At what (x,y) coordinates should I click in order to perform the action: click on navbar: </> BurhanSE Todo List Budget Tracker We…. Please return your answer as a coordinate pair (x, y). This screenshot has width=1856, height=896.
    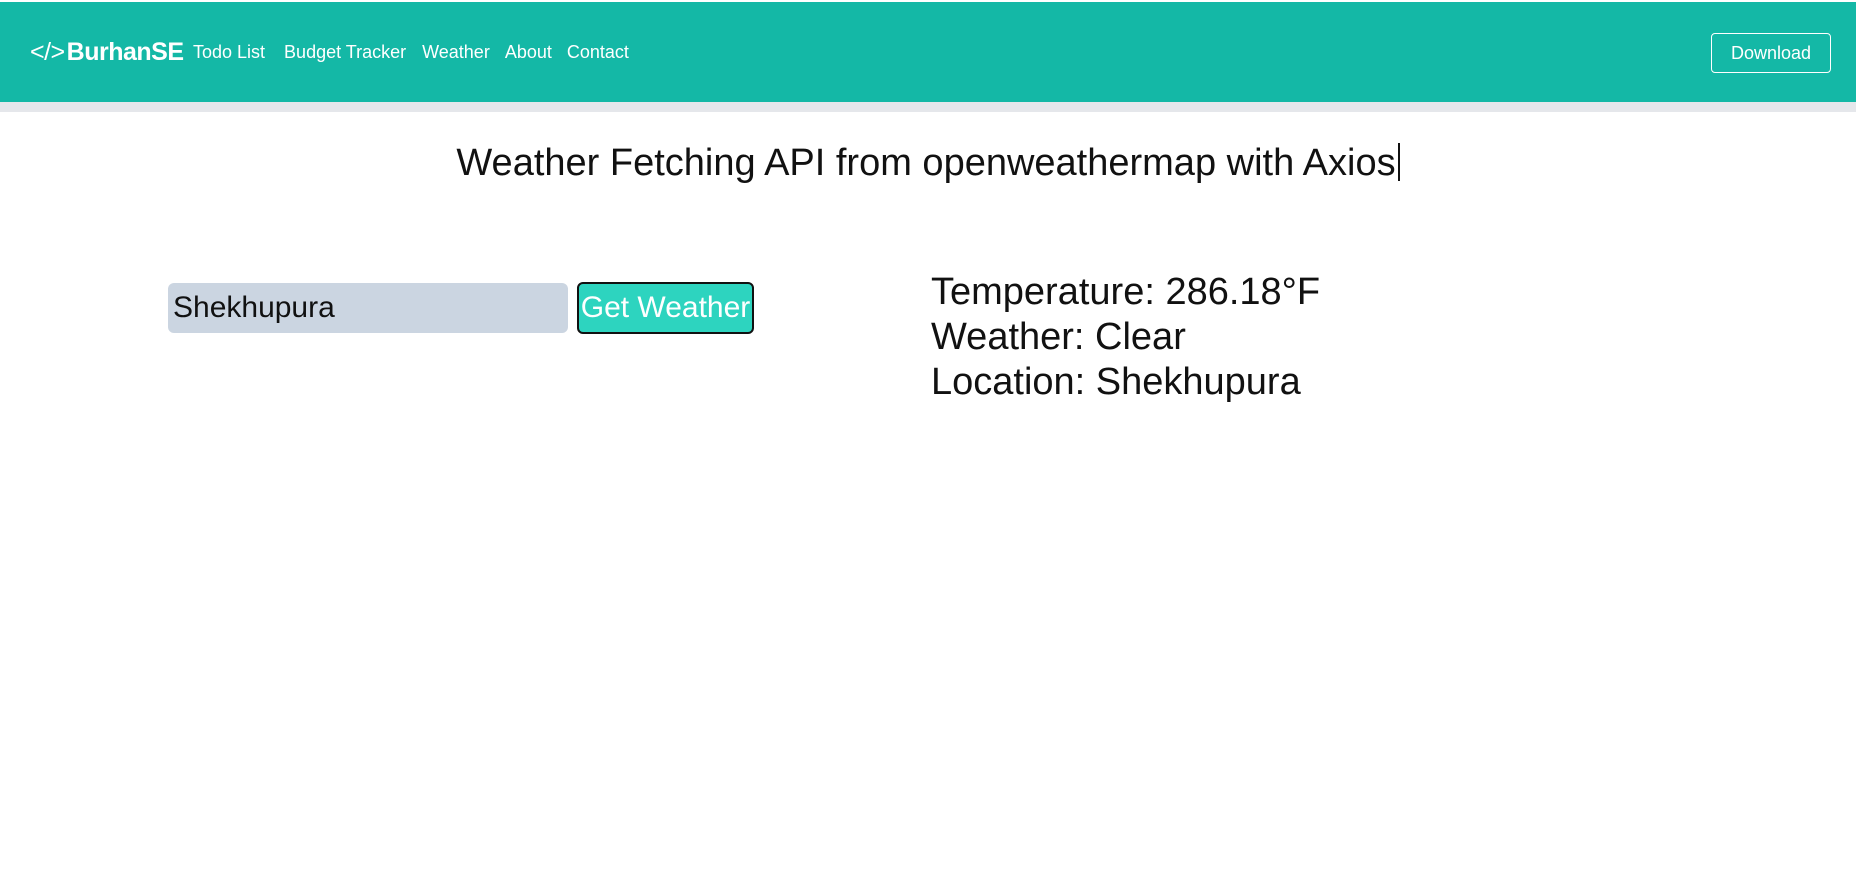
    Looking at the image, I should click on (928, 51).